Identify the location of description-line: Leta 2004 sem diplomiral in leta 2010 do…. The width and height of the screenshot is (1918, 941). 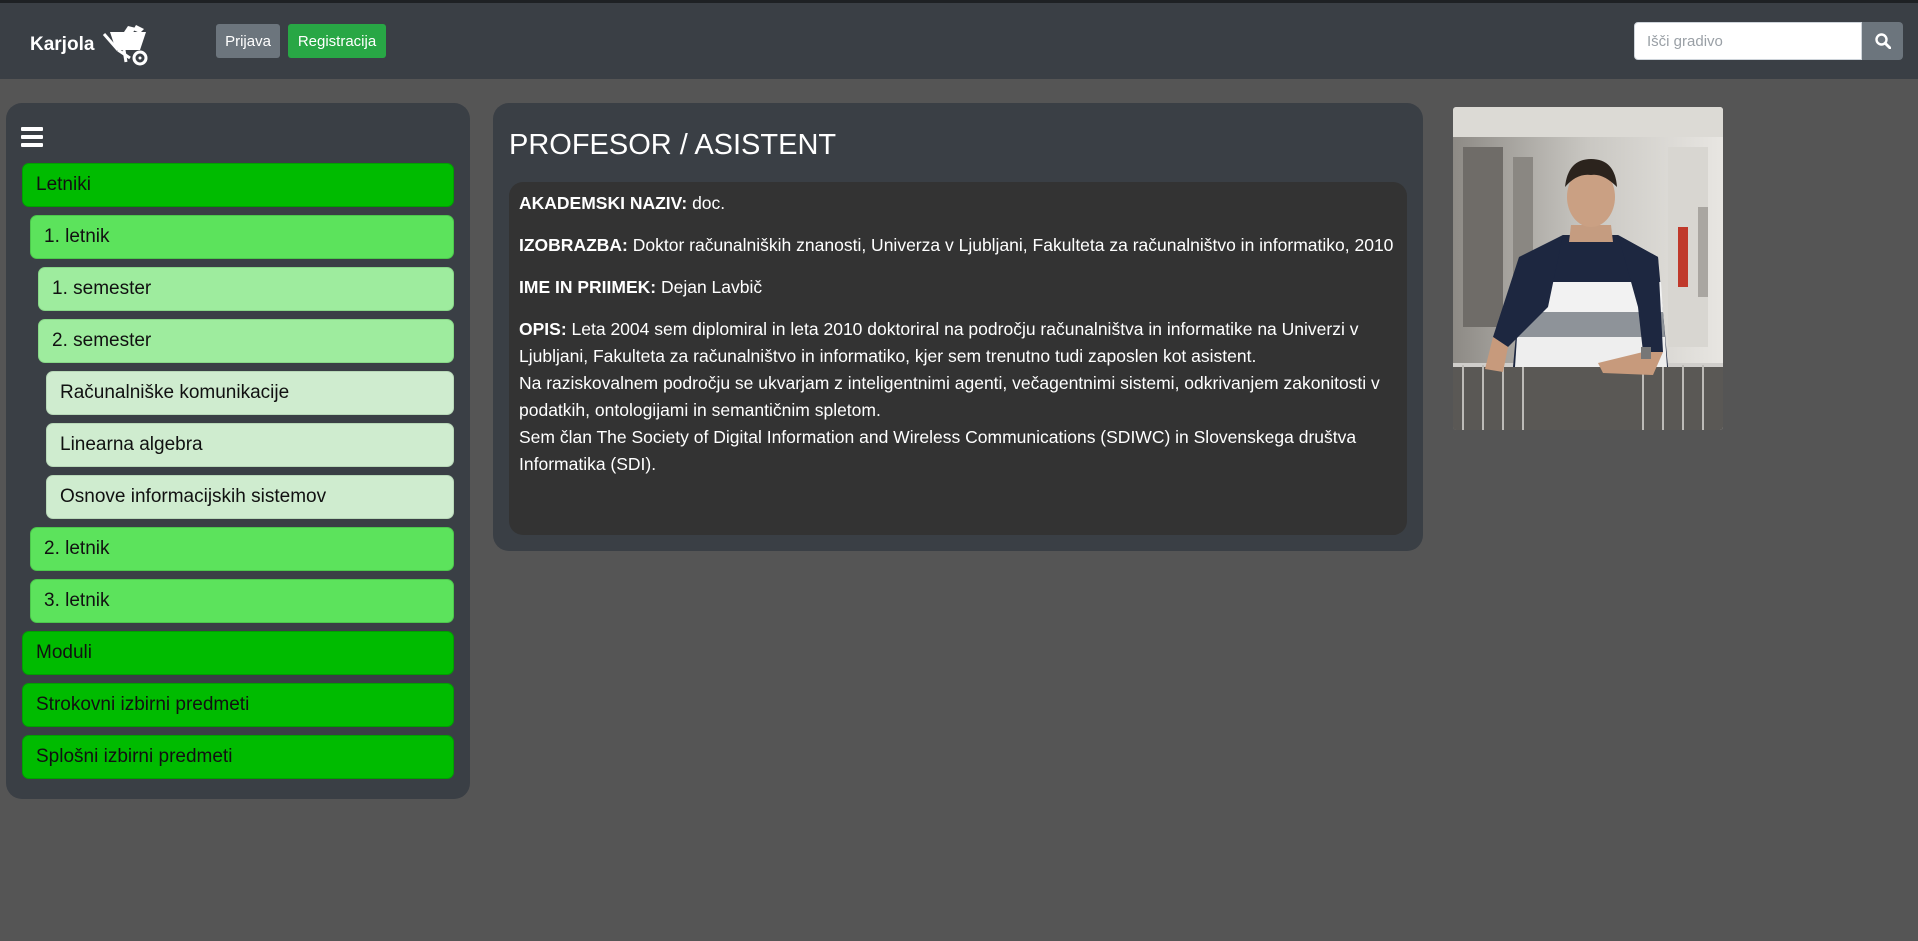
(939, 342).